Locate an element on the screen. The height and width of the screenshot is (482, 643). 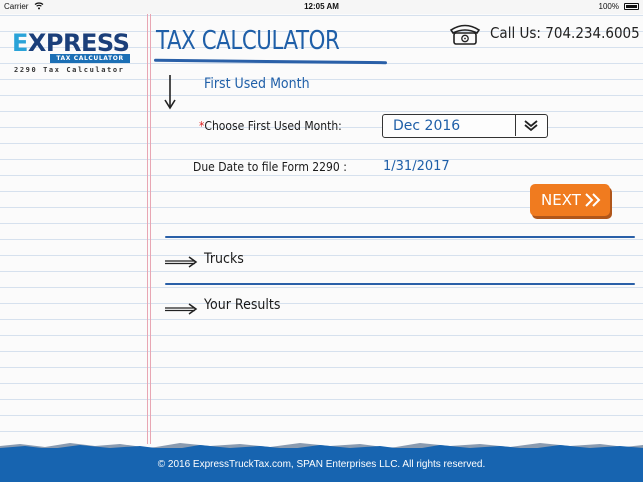
dropdown-chevron-icon is located at coordinates (531, 125).